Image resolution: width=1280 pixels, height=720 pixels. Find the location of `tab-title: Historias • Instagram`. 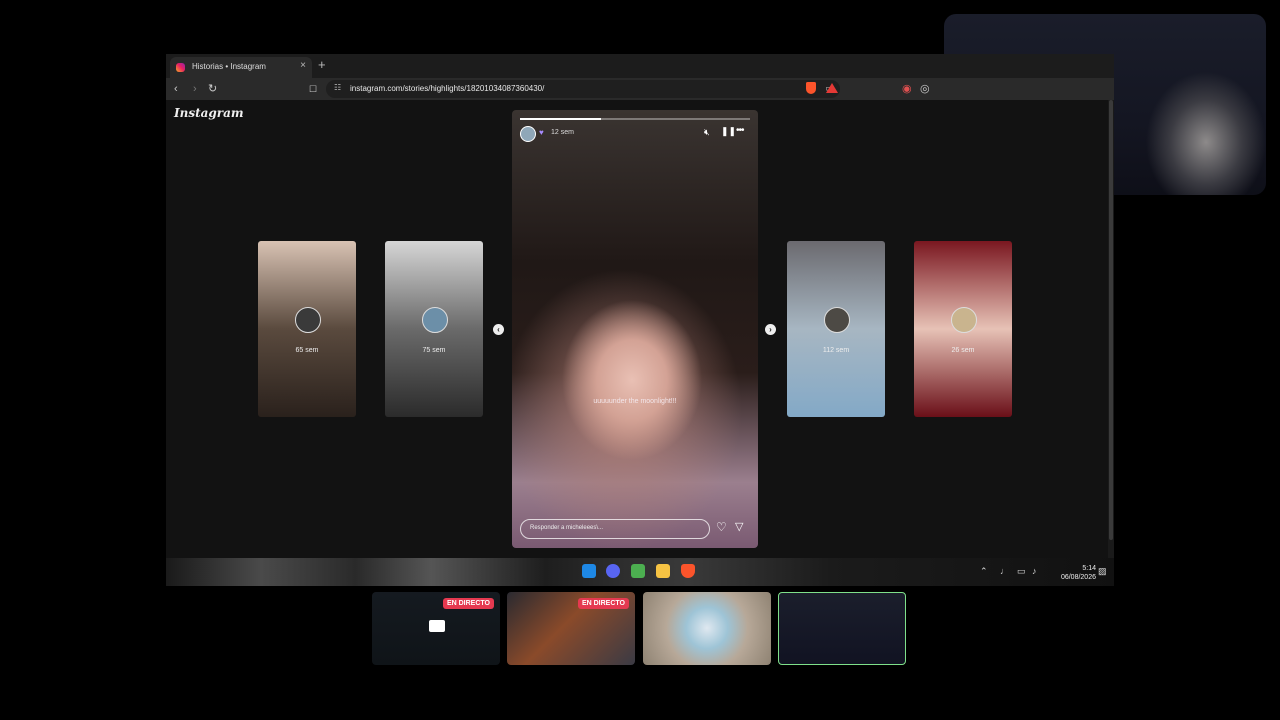

tab-title: Historias • Instagram is located at coordinates (229, 66).